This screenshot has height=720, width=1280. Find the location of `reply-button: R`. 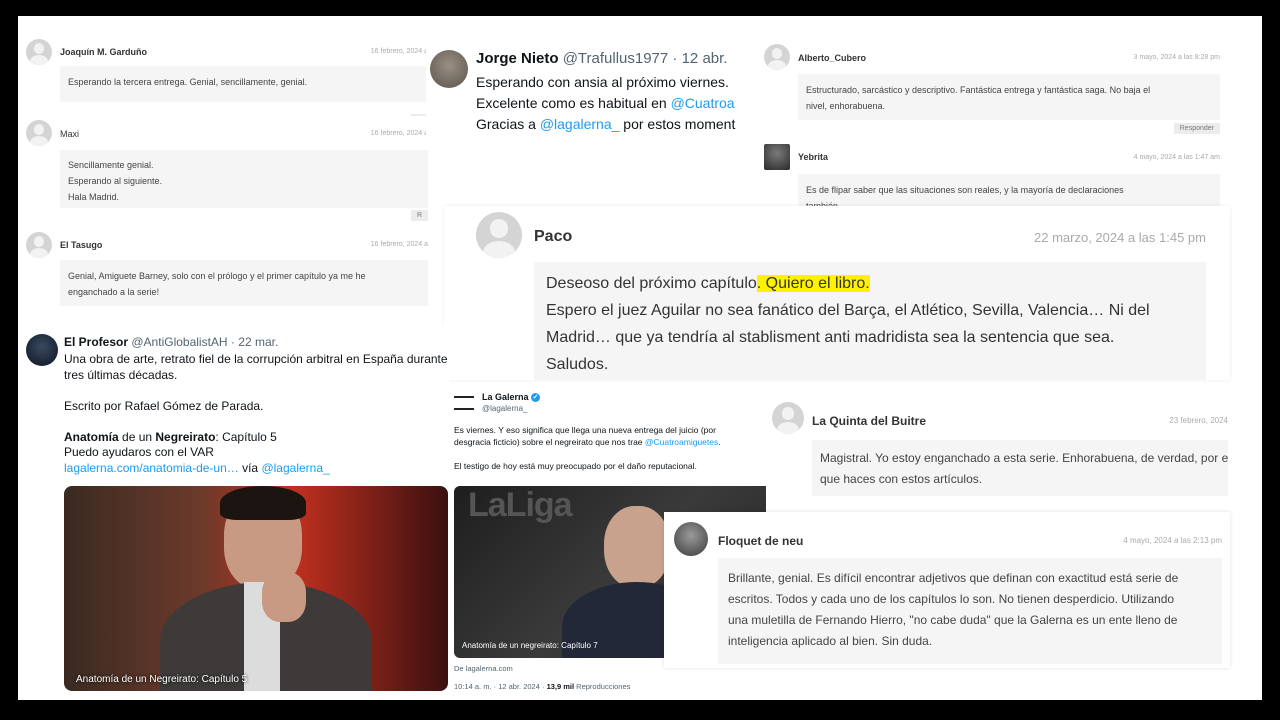

reply-button: R is located at coordinates (419, 215).